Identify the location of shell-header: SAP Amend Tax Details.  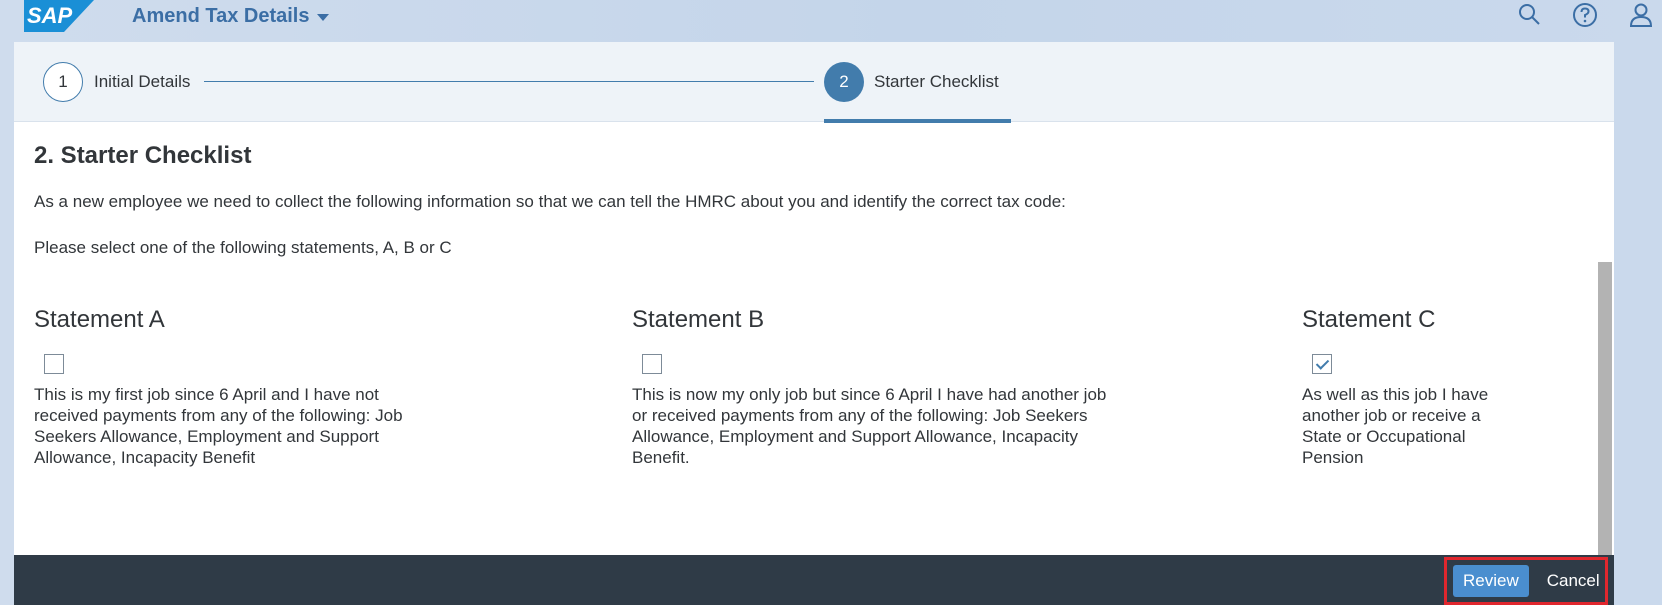
(831, 21).